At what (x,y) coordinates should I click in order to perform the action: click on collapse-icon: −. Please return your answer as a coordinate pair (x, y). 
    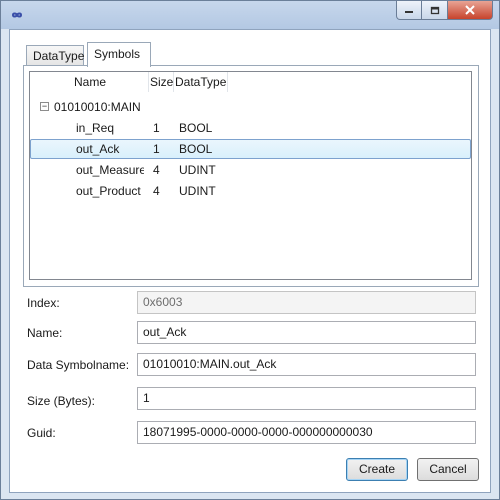
    Looking at the image, I should click on (44, 106).